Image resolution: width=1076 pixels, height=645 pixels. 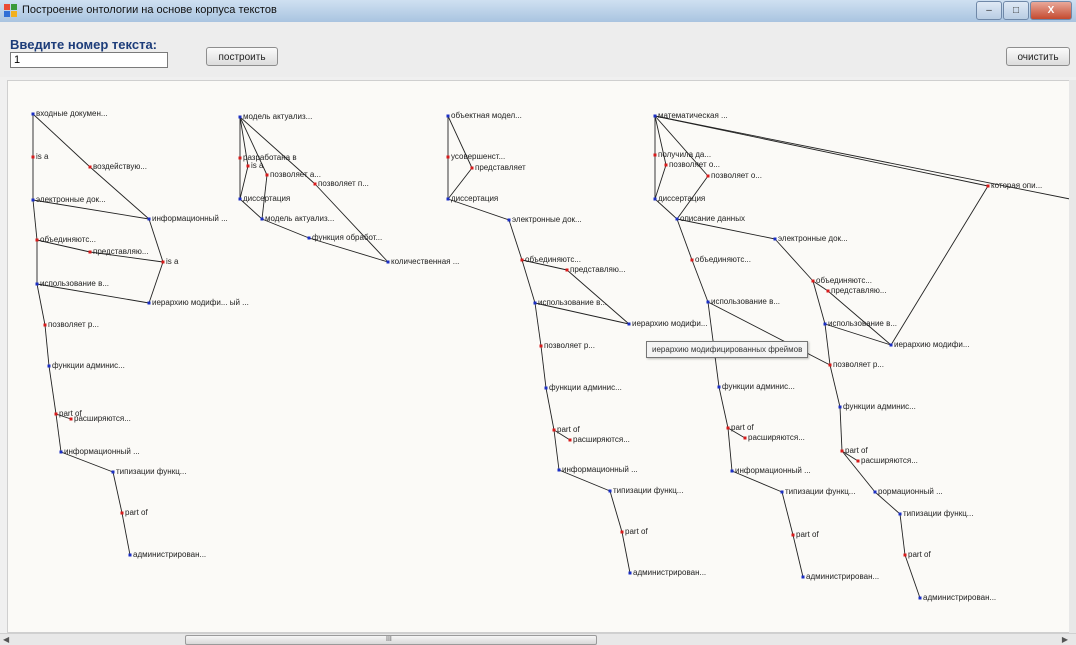 What do you see at coordinates (712, 219) in the screenshot?
I see `node-label: описание данных` at bounding box center [712, 219].